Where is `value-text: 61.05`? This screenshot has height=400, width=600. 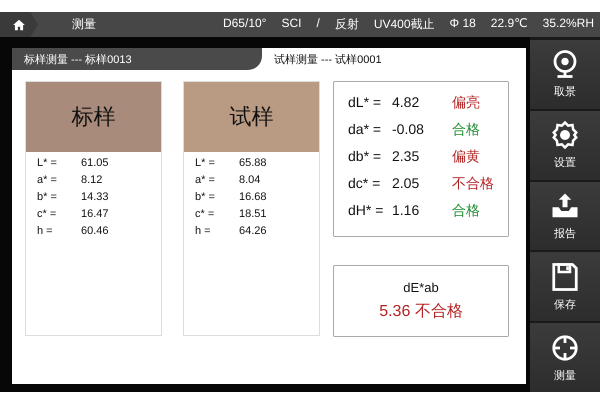
value-text: 61.05 is located at coordinates (95, 163).